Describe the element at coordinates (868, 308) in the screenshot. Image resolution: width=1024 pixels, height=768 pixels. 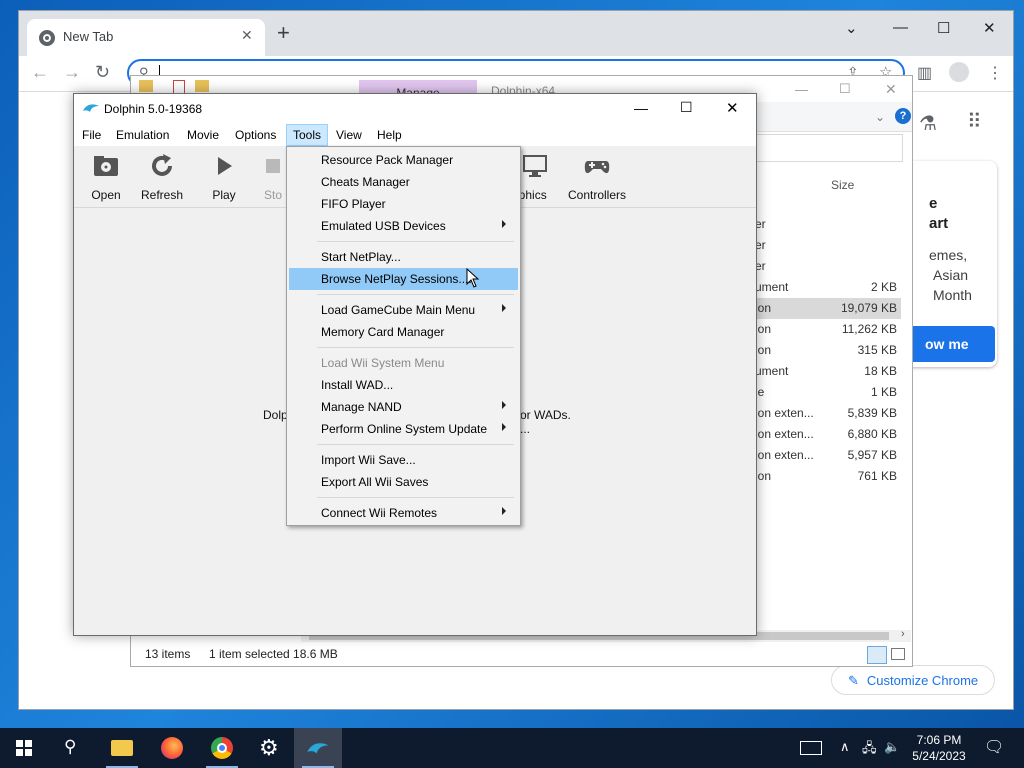
I see `file-size-cell: 19,079 KB` at that location.